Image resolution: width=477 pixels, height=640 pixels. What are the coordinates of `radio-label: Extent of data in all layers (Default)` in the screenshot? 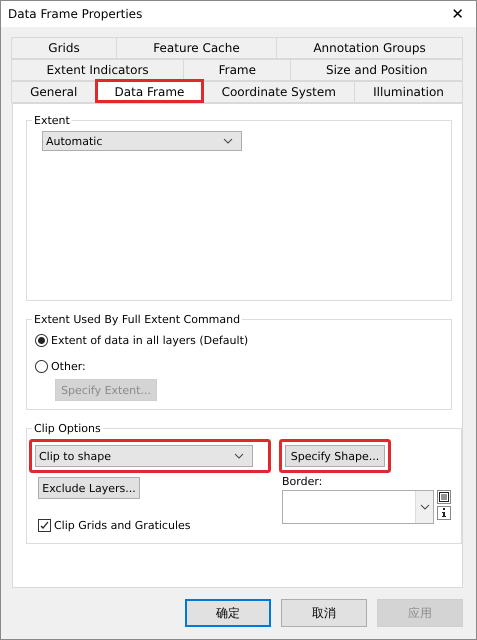 It's located at (149, 340).